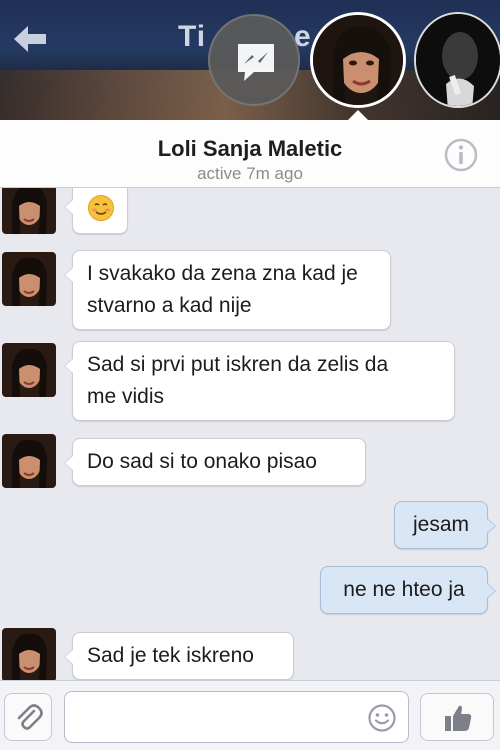 Image resolution: width=500 pixels, height=750 pixels. What do you see at coordinates (169, 305) in the screenshot?
I see `message-text-line: stvarno a kad nije` at bounding box center [169, 305].